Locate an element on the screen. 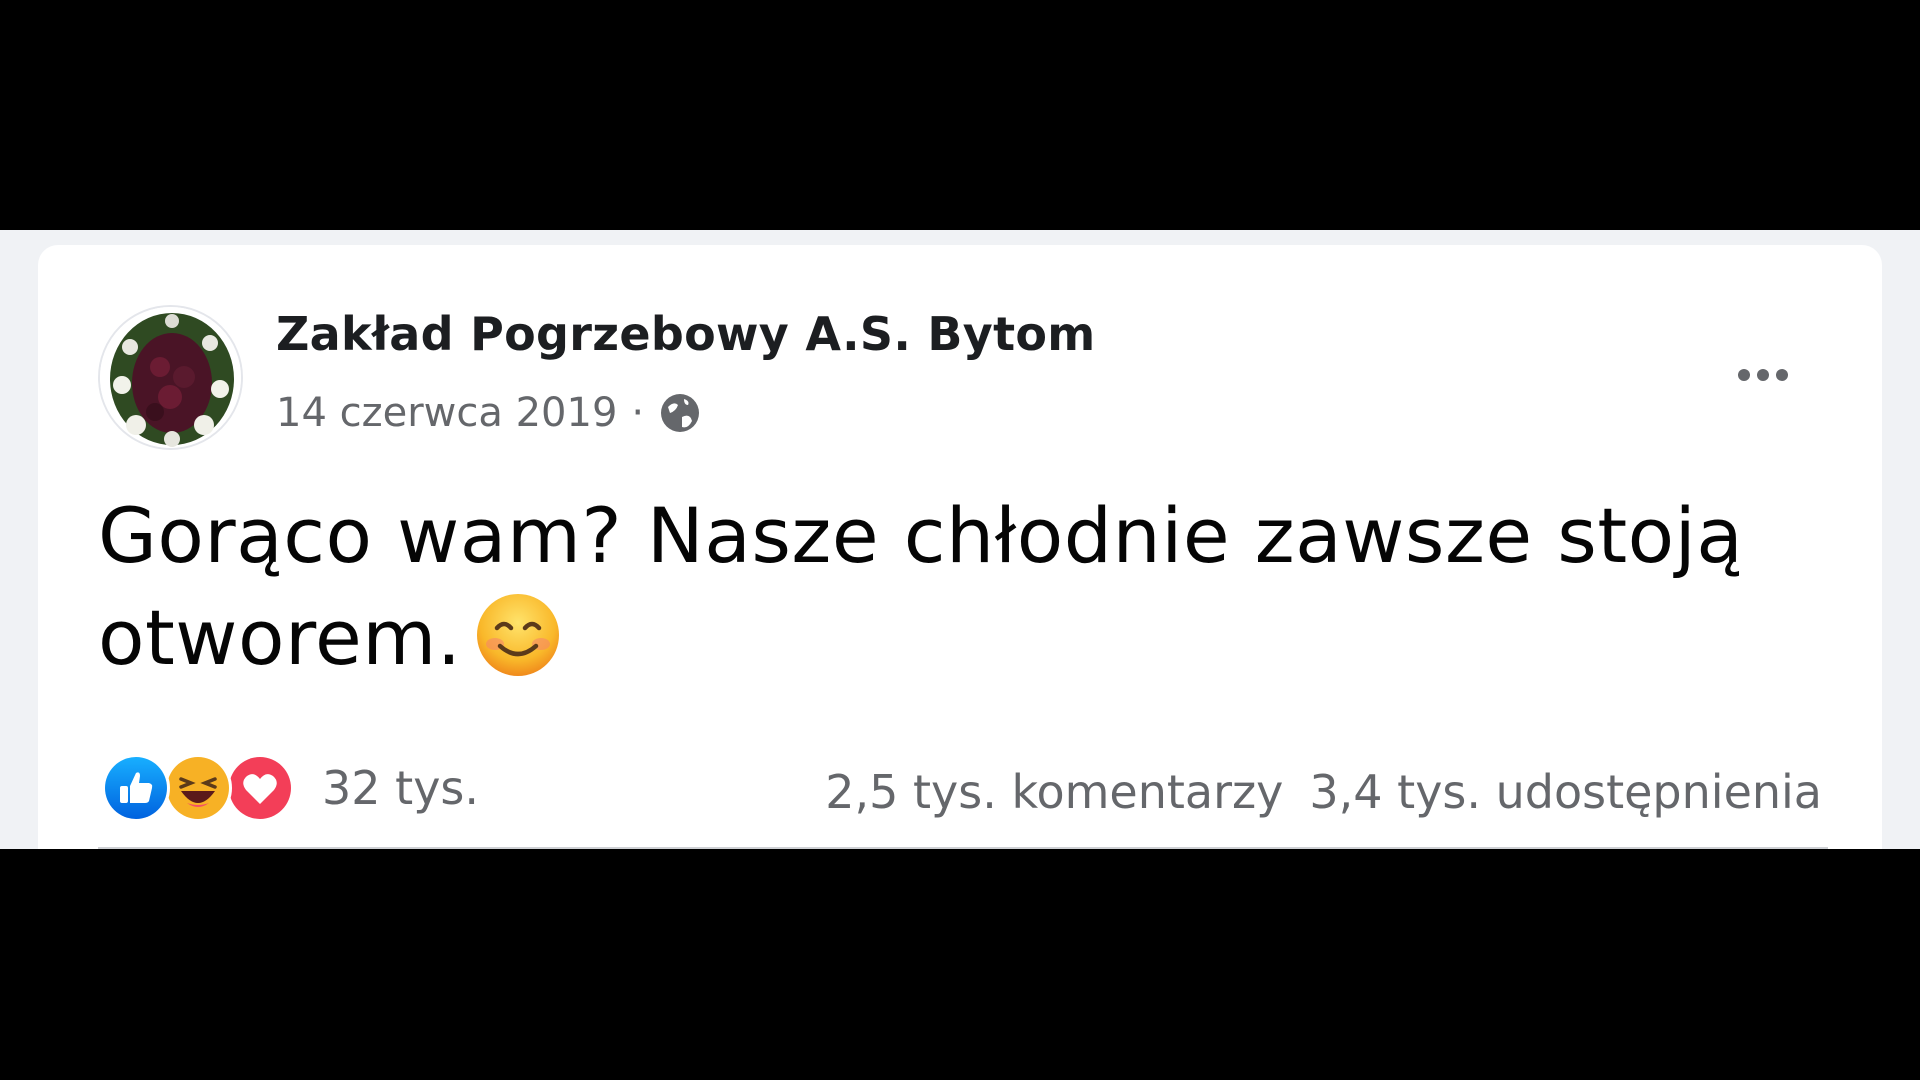 This screenshot has height=1080, width=1920. post-meta: 14 czerwca 2019 · is located at coordinates (489, 413).